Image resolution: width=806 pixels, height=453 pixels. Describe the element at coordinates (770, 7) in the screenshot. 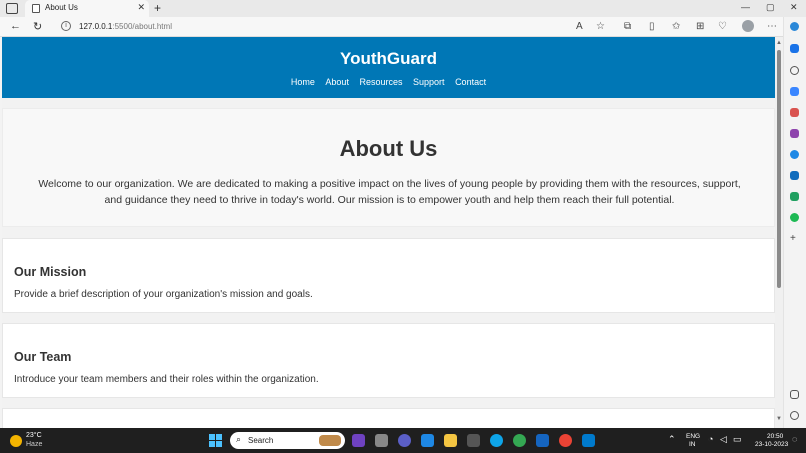

I see `maximize-button: ▢` at that location.